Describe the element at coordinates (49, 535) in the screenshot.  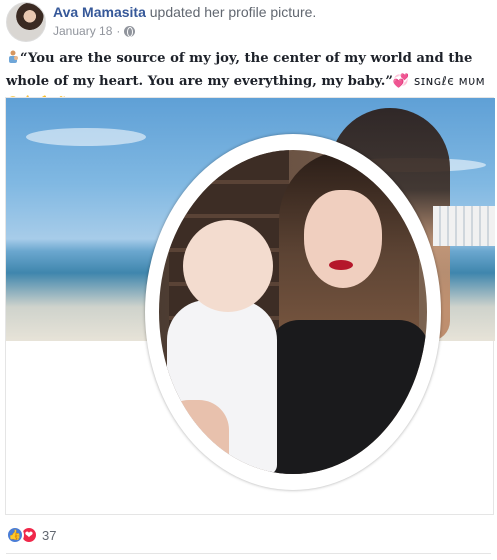
I see `reaction-count: 37` at that location.